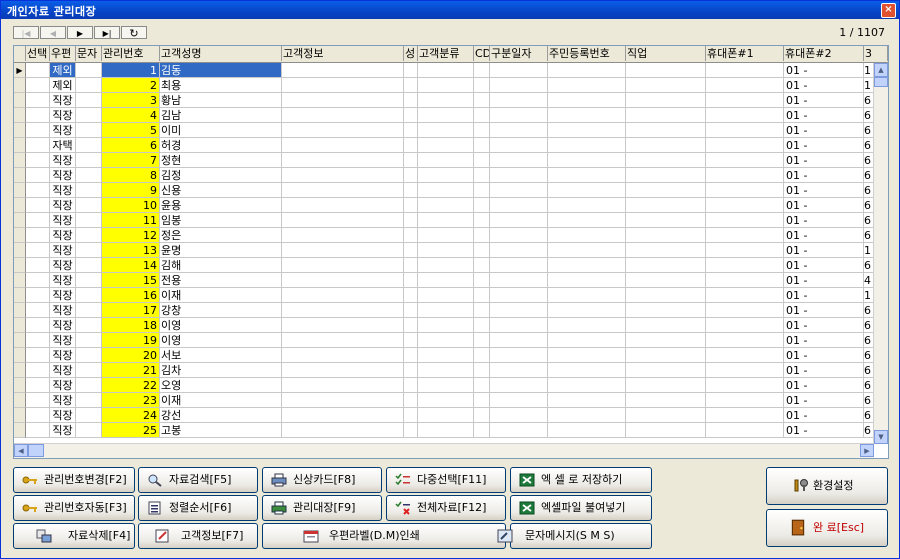 This screenshot has width=900, height=559. Describe the element at coordinates (444, 450) in the screenshot. I see `horizontal-scrollbar: ◀ ▶` at that location.